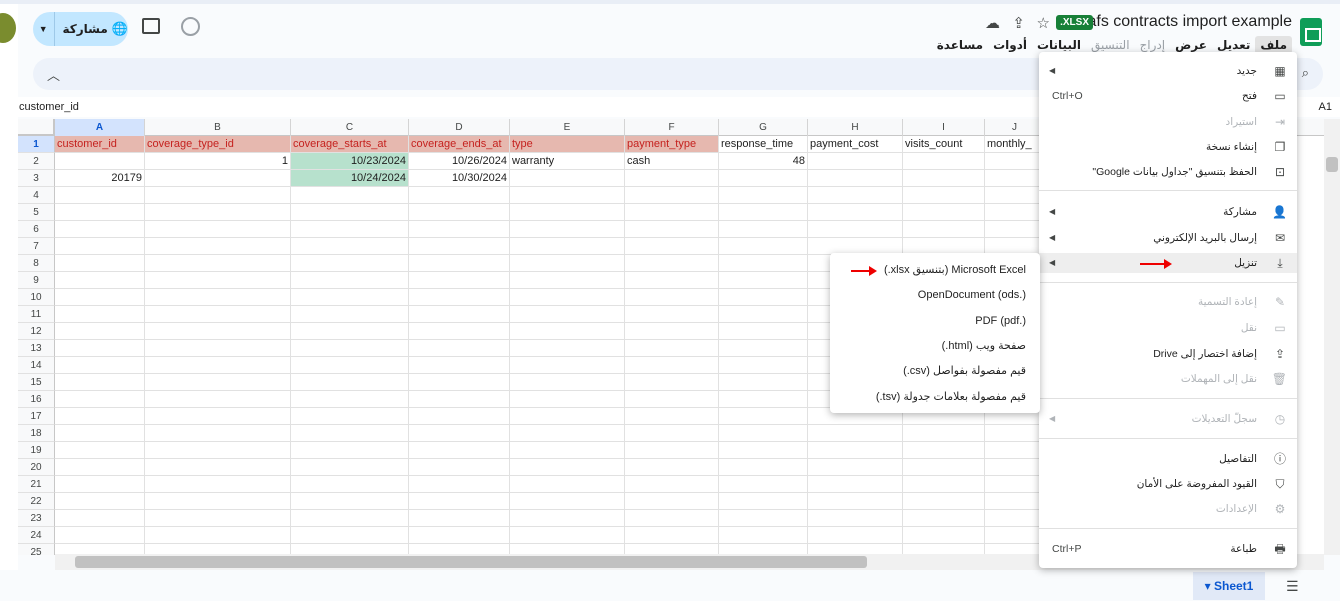 This screenshot has height=601, width=1340. I want to click on grid-cell: payment_cost, so click(855, 144).